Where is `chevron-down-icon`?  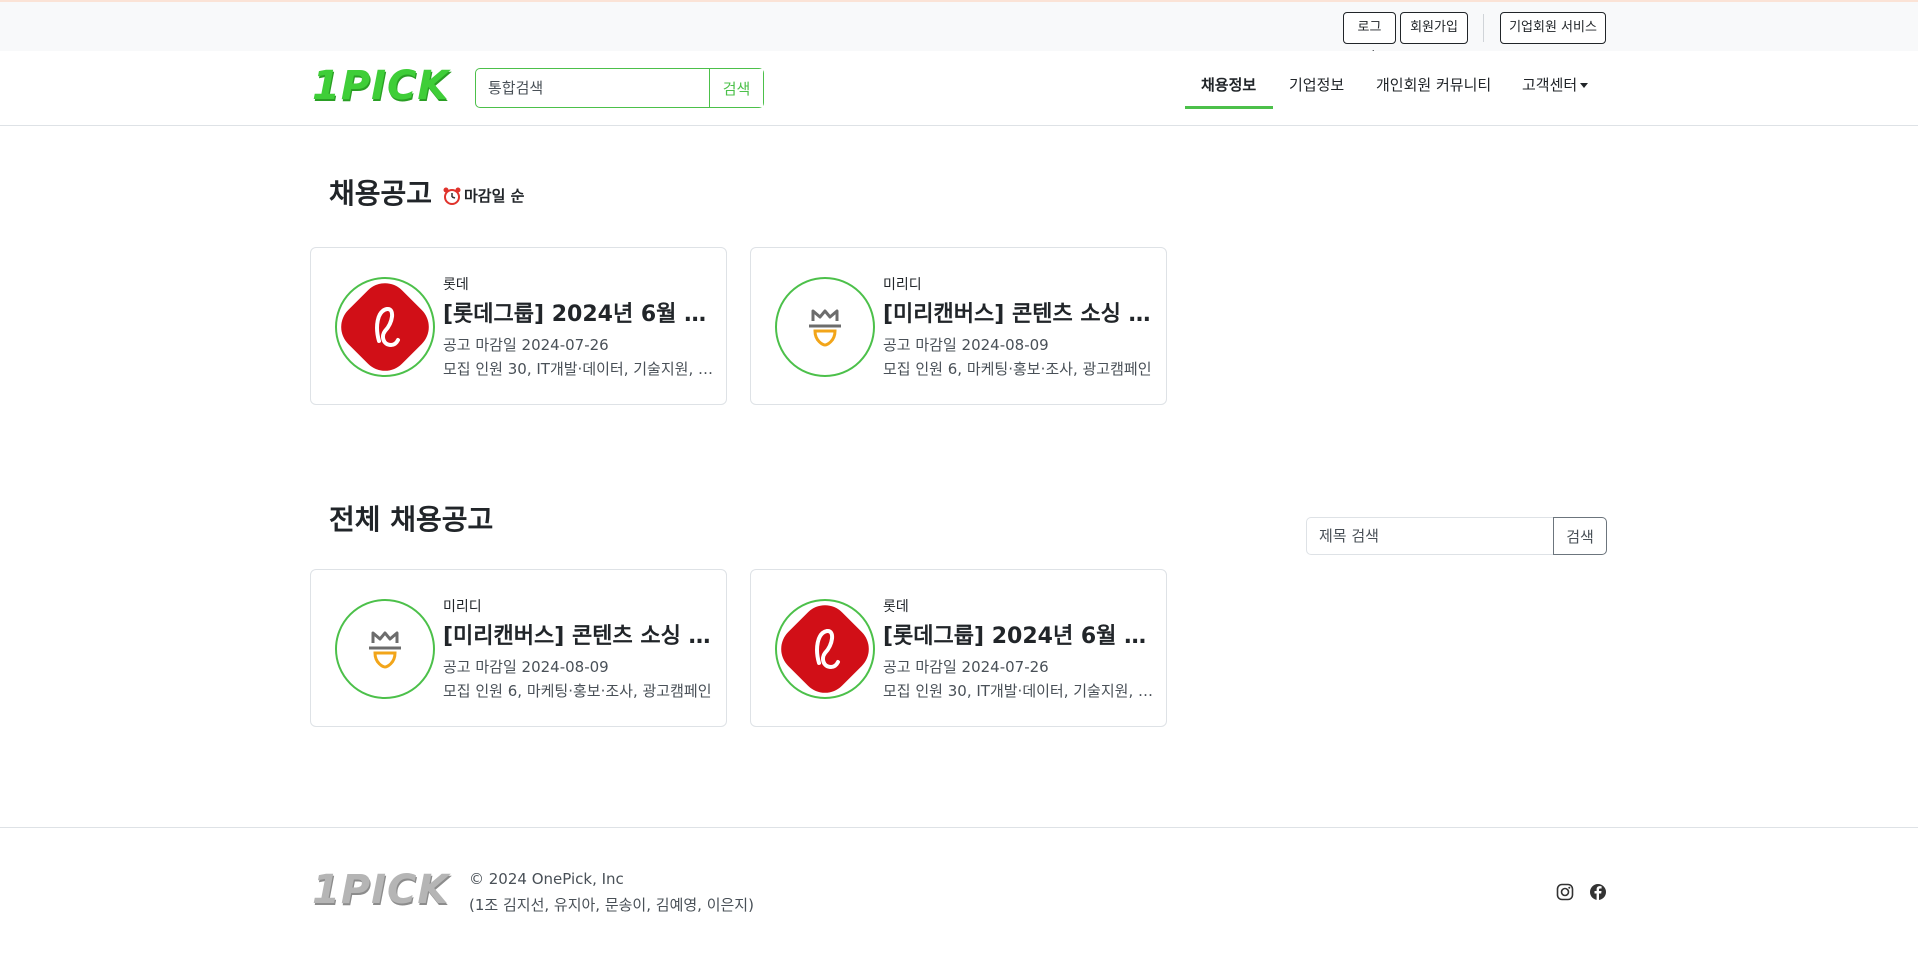 chevron-down-icon is located at coordinates (1584, 85).